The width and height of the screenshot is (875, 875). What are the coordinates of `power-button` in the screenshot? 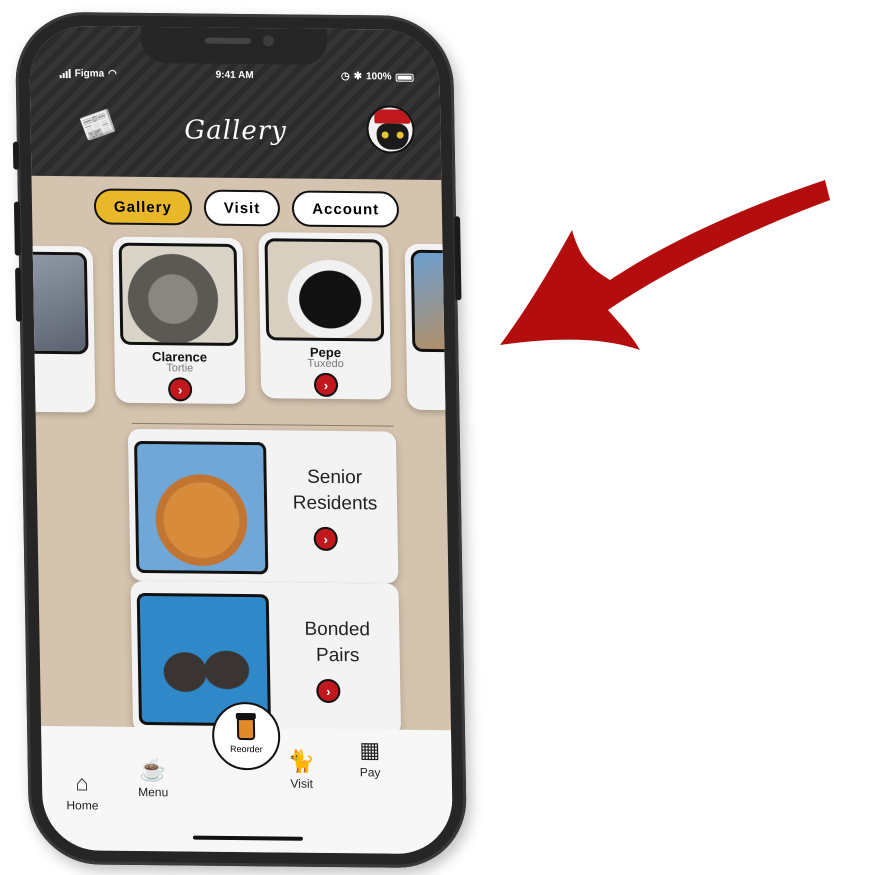 It's located at (458, 258).